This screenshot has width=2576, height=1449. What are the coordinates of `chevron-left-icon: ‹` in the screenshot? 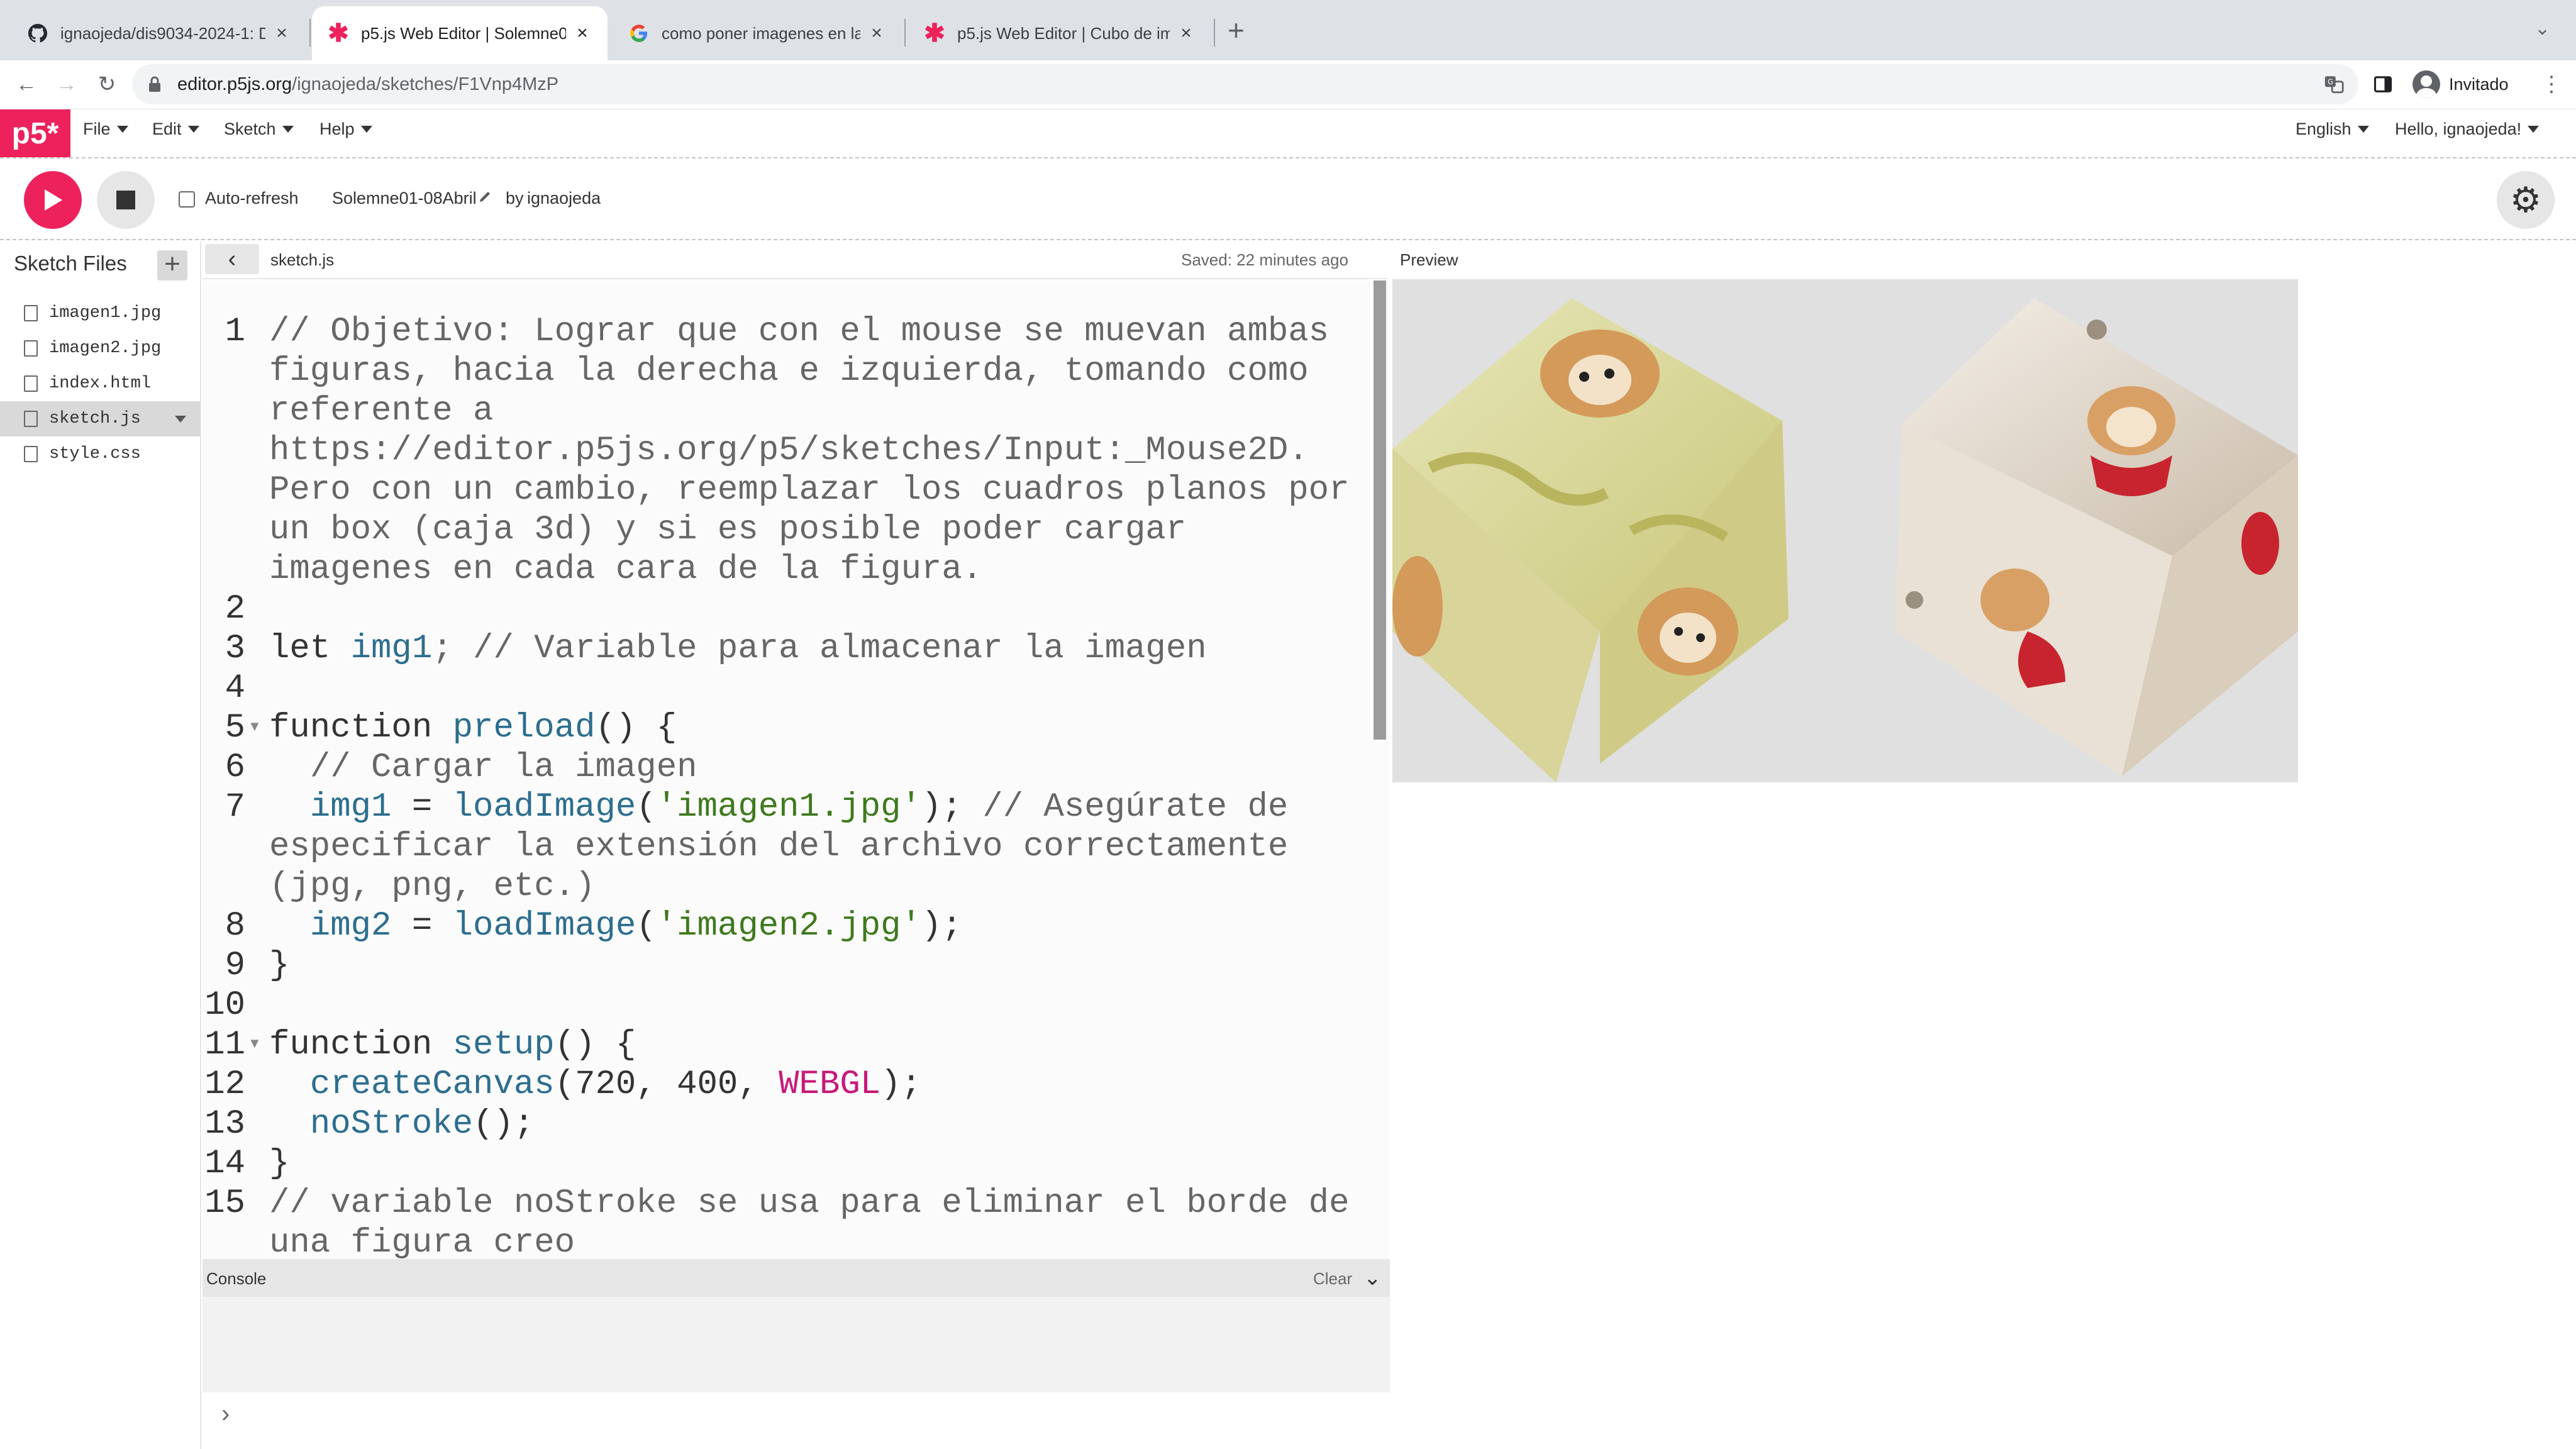 It's located at (232, 258).